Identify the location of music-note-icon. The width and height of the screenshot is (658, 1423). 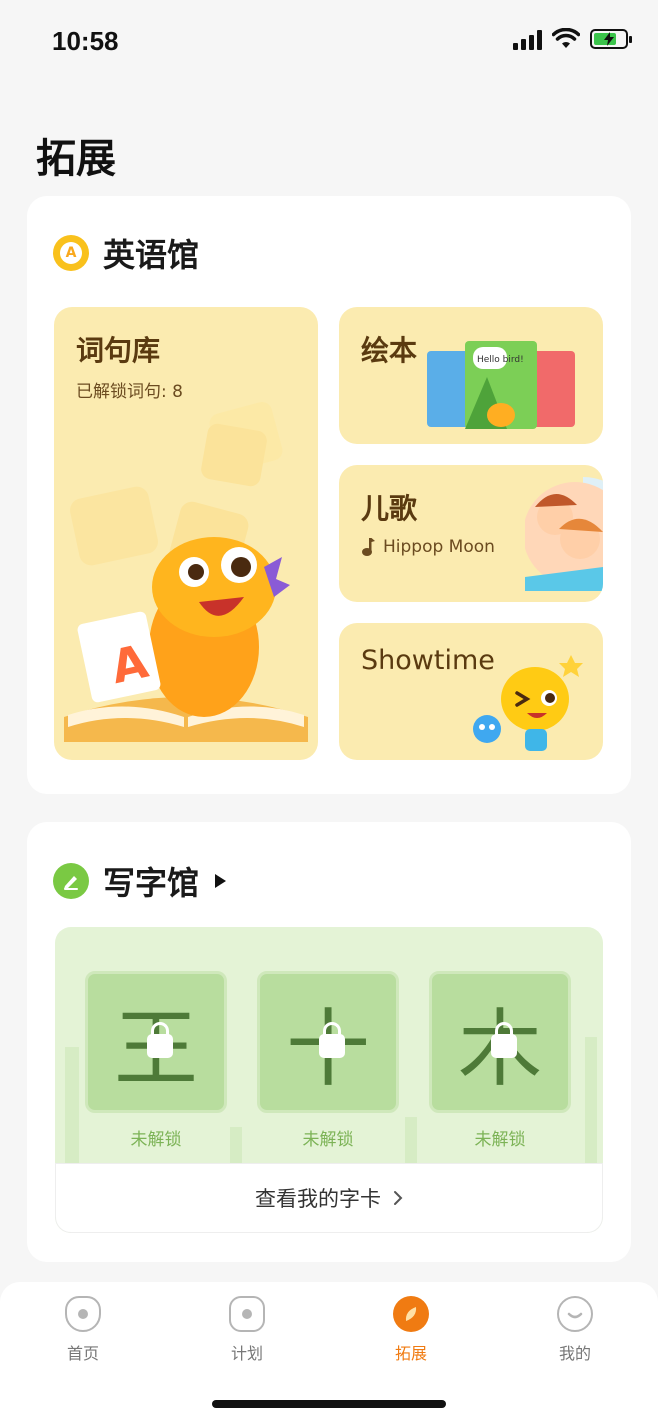
(368, 547).